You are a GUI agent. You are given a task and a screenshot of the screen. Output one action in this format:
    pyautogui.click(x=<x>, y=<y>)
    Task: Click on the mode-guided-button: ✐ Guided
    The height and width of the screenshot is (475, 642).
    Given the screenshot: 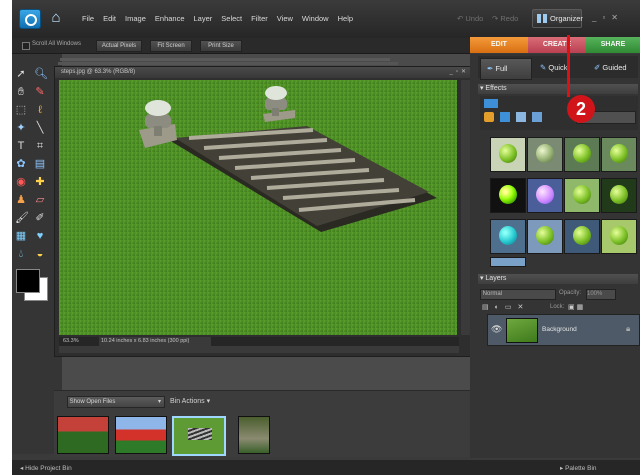 What is the action you would take?
    pyautogui.click(x=617, y=68)
    